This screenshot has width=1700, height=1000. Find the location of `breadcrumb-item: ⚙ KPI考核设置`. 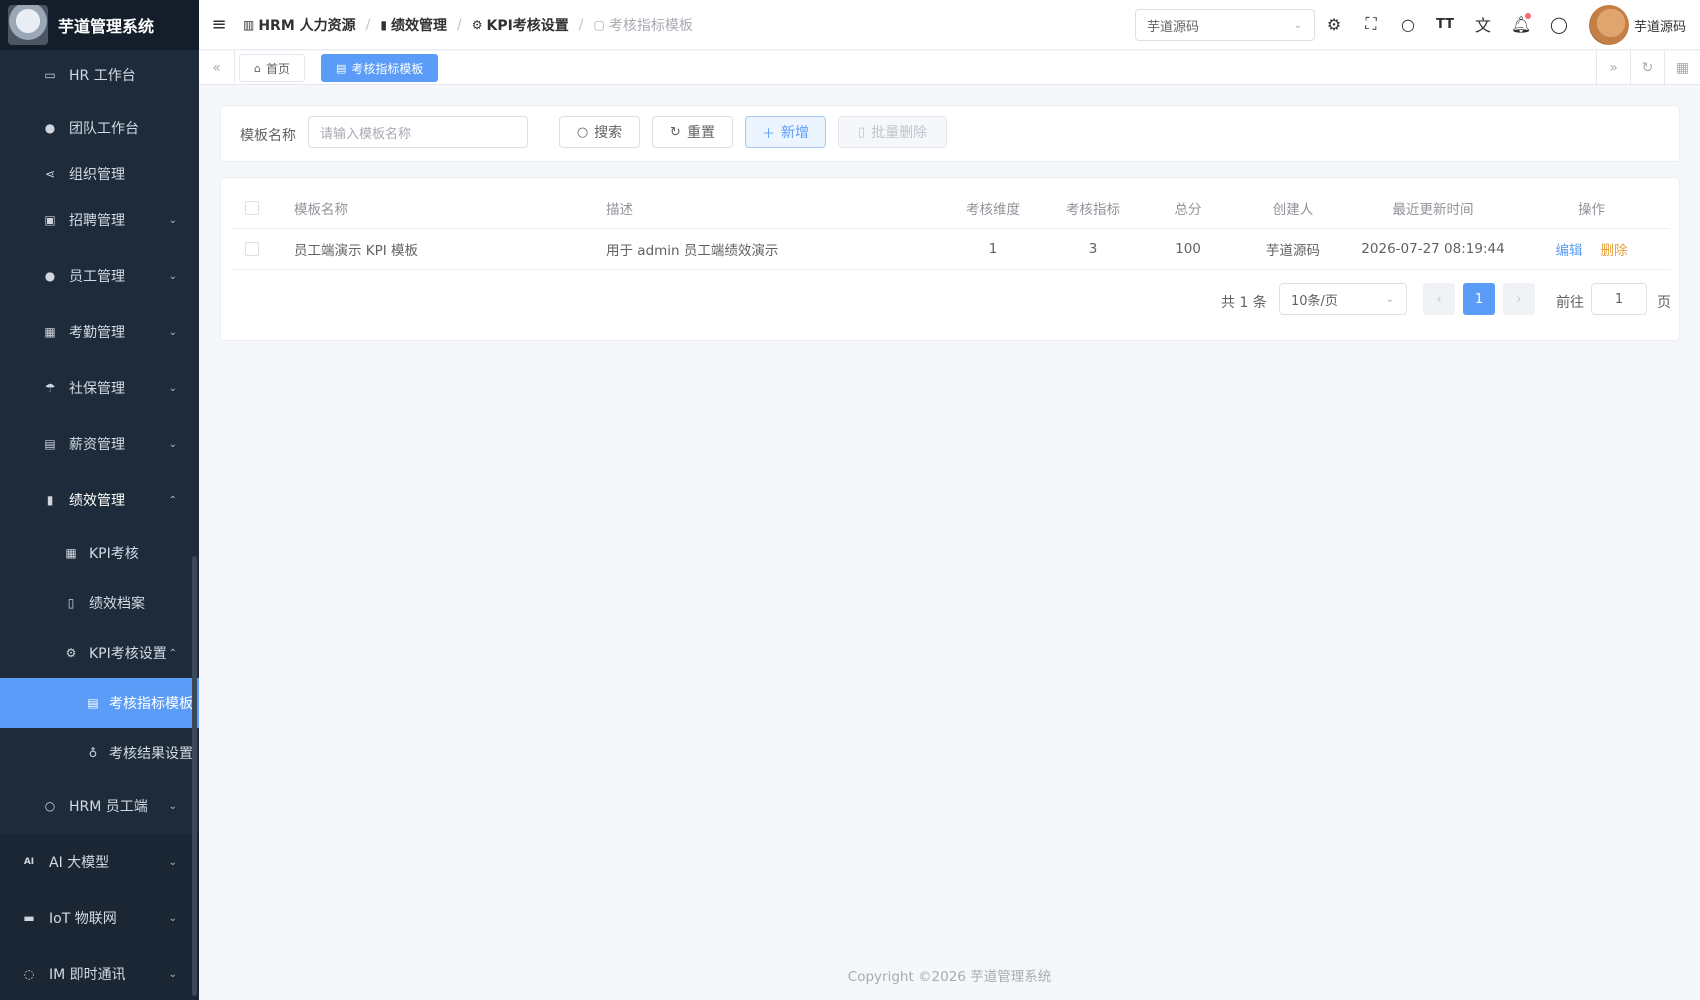

breadcrumb-item: ⚙ KPI考核设置 is located at coordinates (520, 25).